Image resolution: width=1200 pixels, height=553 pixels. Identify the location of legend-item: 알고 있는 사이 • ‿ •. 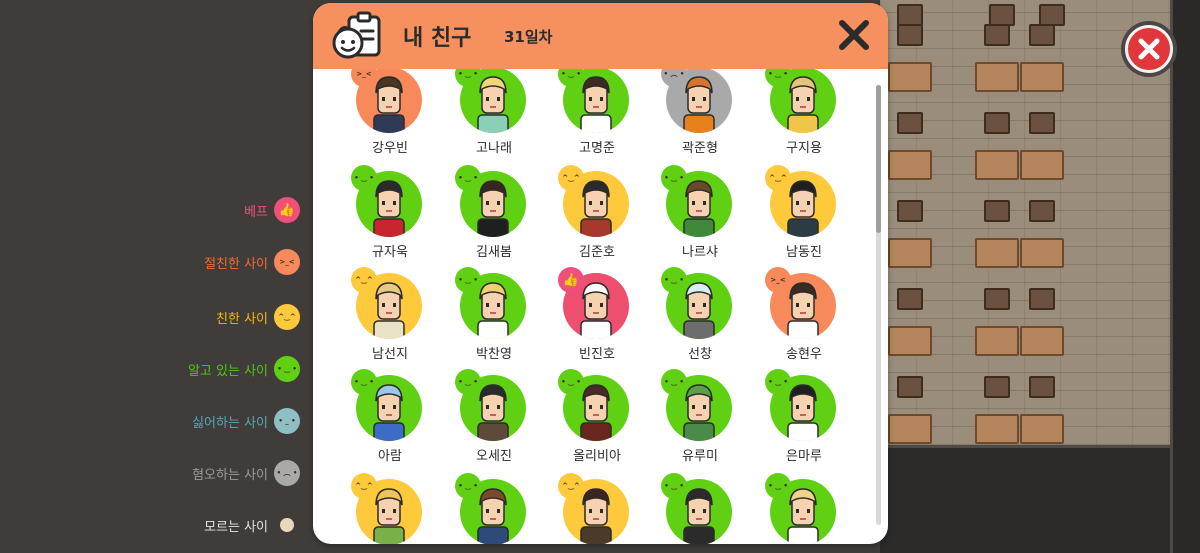
(244, 369).